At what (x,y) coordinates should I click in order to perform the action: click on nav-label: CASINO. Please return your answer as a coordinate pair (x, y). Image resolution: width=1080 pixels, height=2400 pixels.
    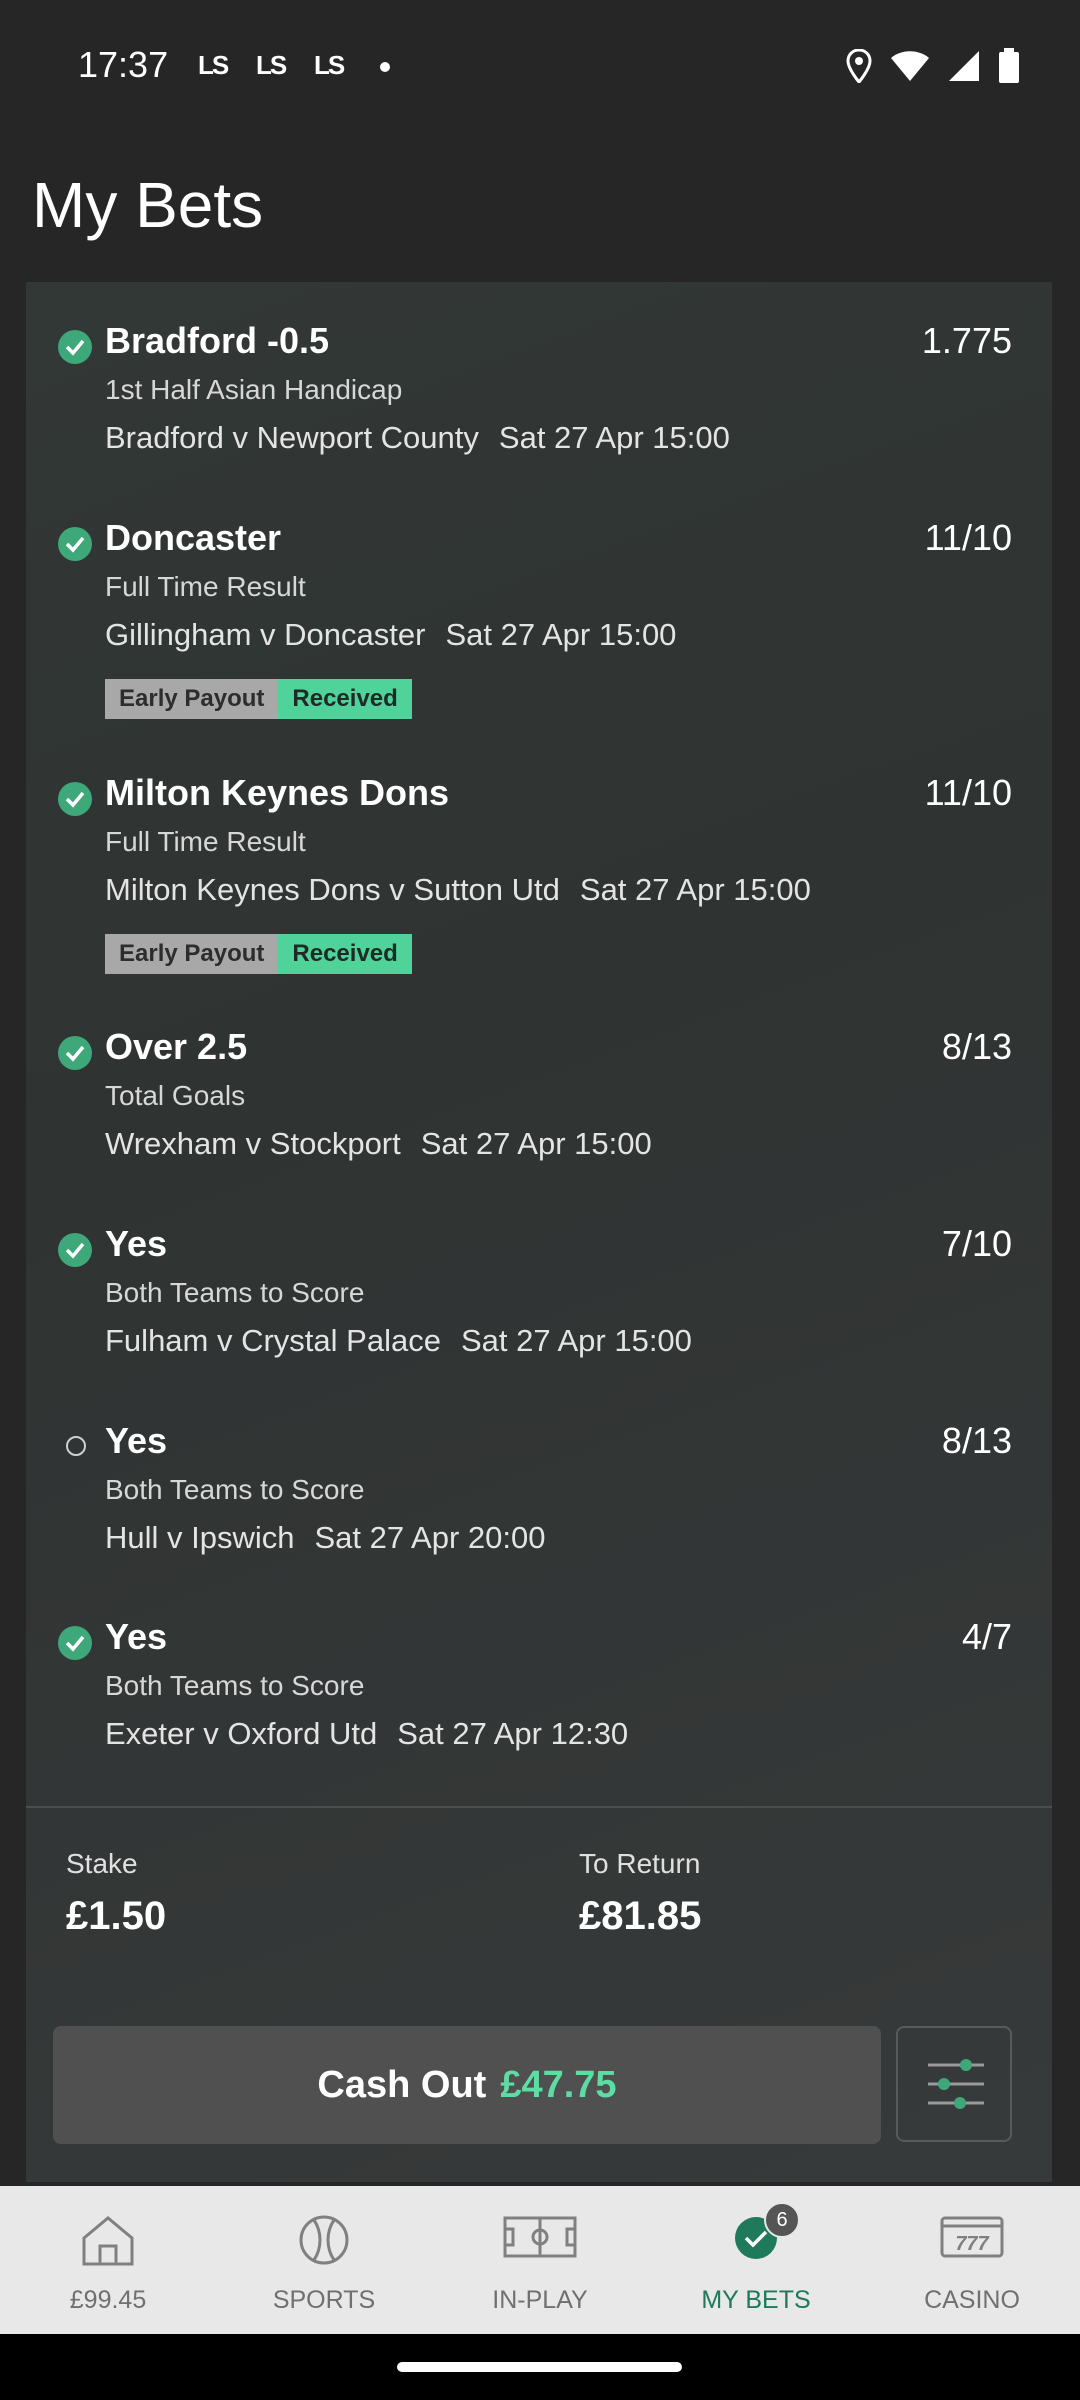
    Looking at the image, I should click on (972, 2300).